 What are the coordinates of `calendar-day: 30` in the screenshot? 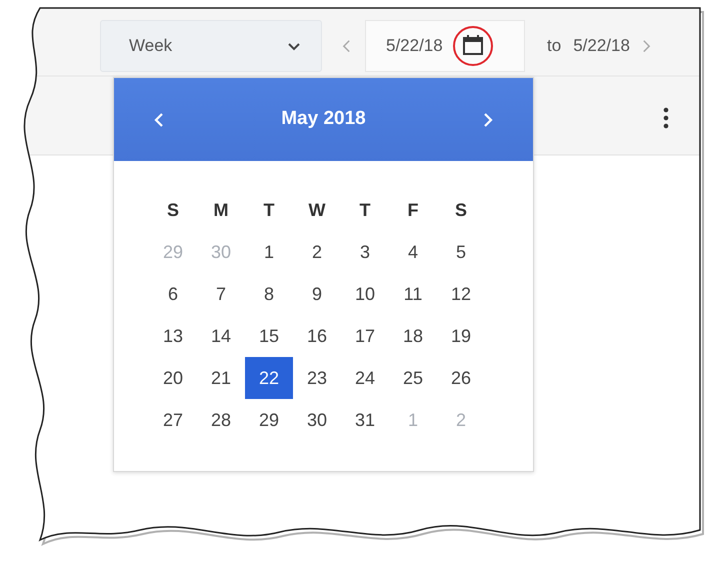 It's located at (317, 420).